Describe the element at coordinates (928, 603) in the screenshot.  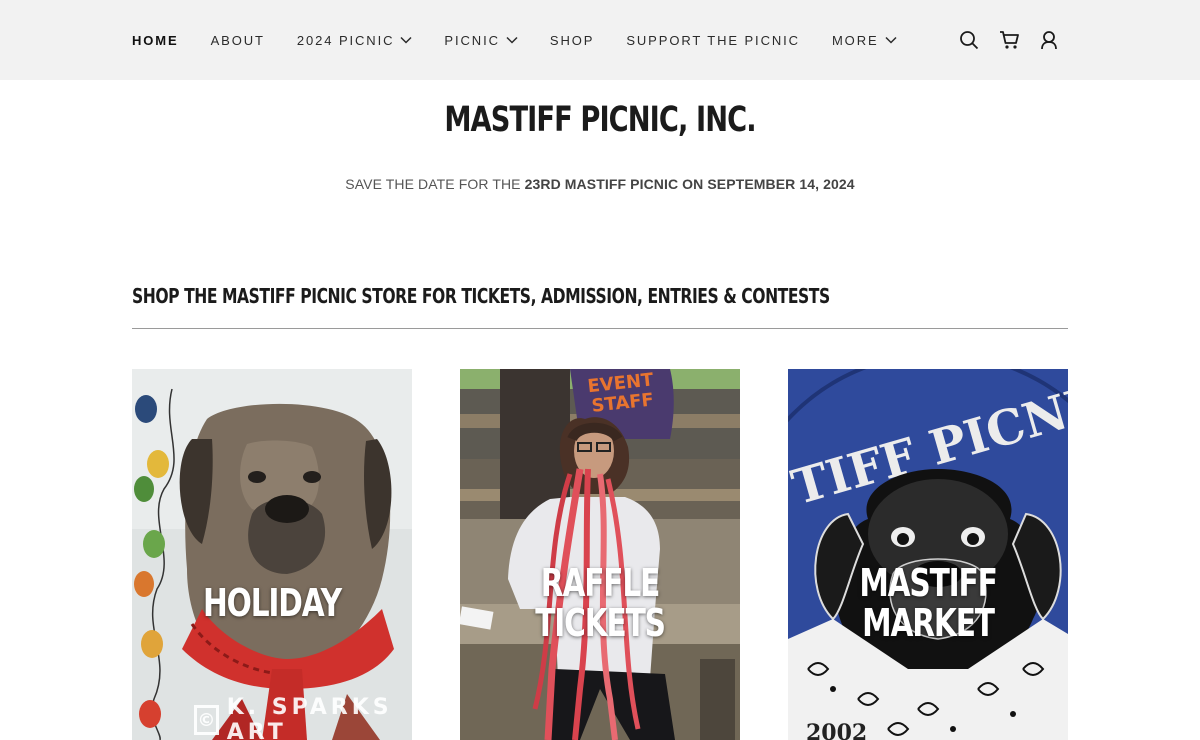
I see `card-market-label: MASTIFF MARKET` at that location.